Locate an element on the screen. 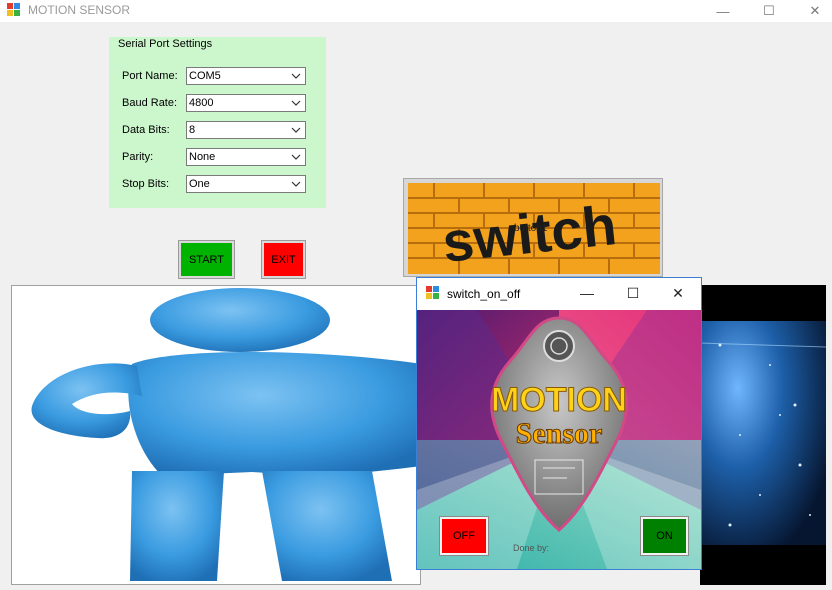  baud-rate-label: Baud Rate: is located at coordinates (150, 103).